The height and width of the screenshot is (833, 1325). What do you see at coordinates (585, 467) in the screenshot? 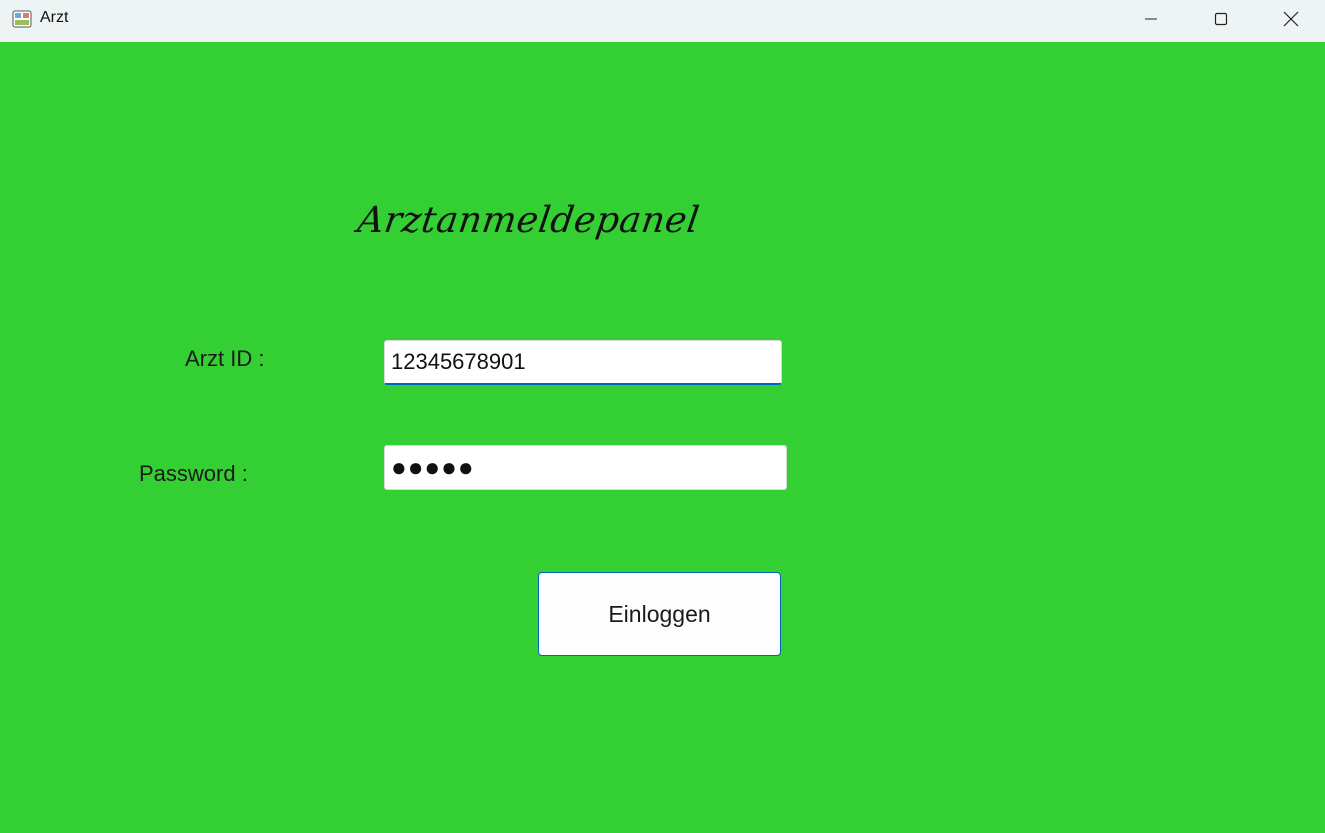
I see `password-input` at bounding box center [585, 467].